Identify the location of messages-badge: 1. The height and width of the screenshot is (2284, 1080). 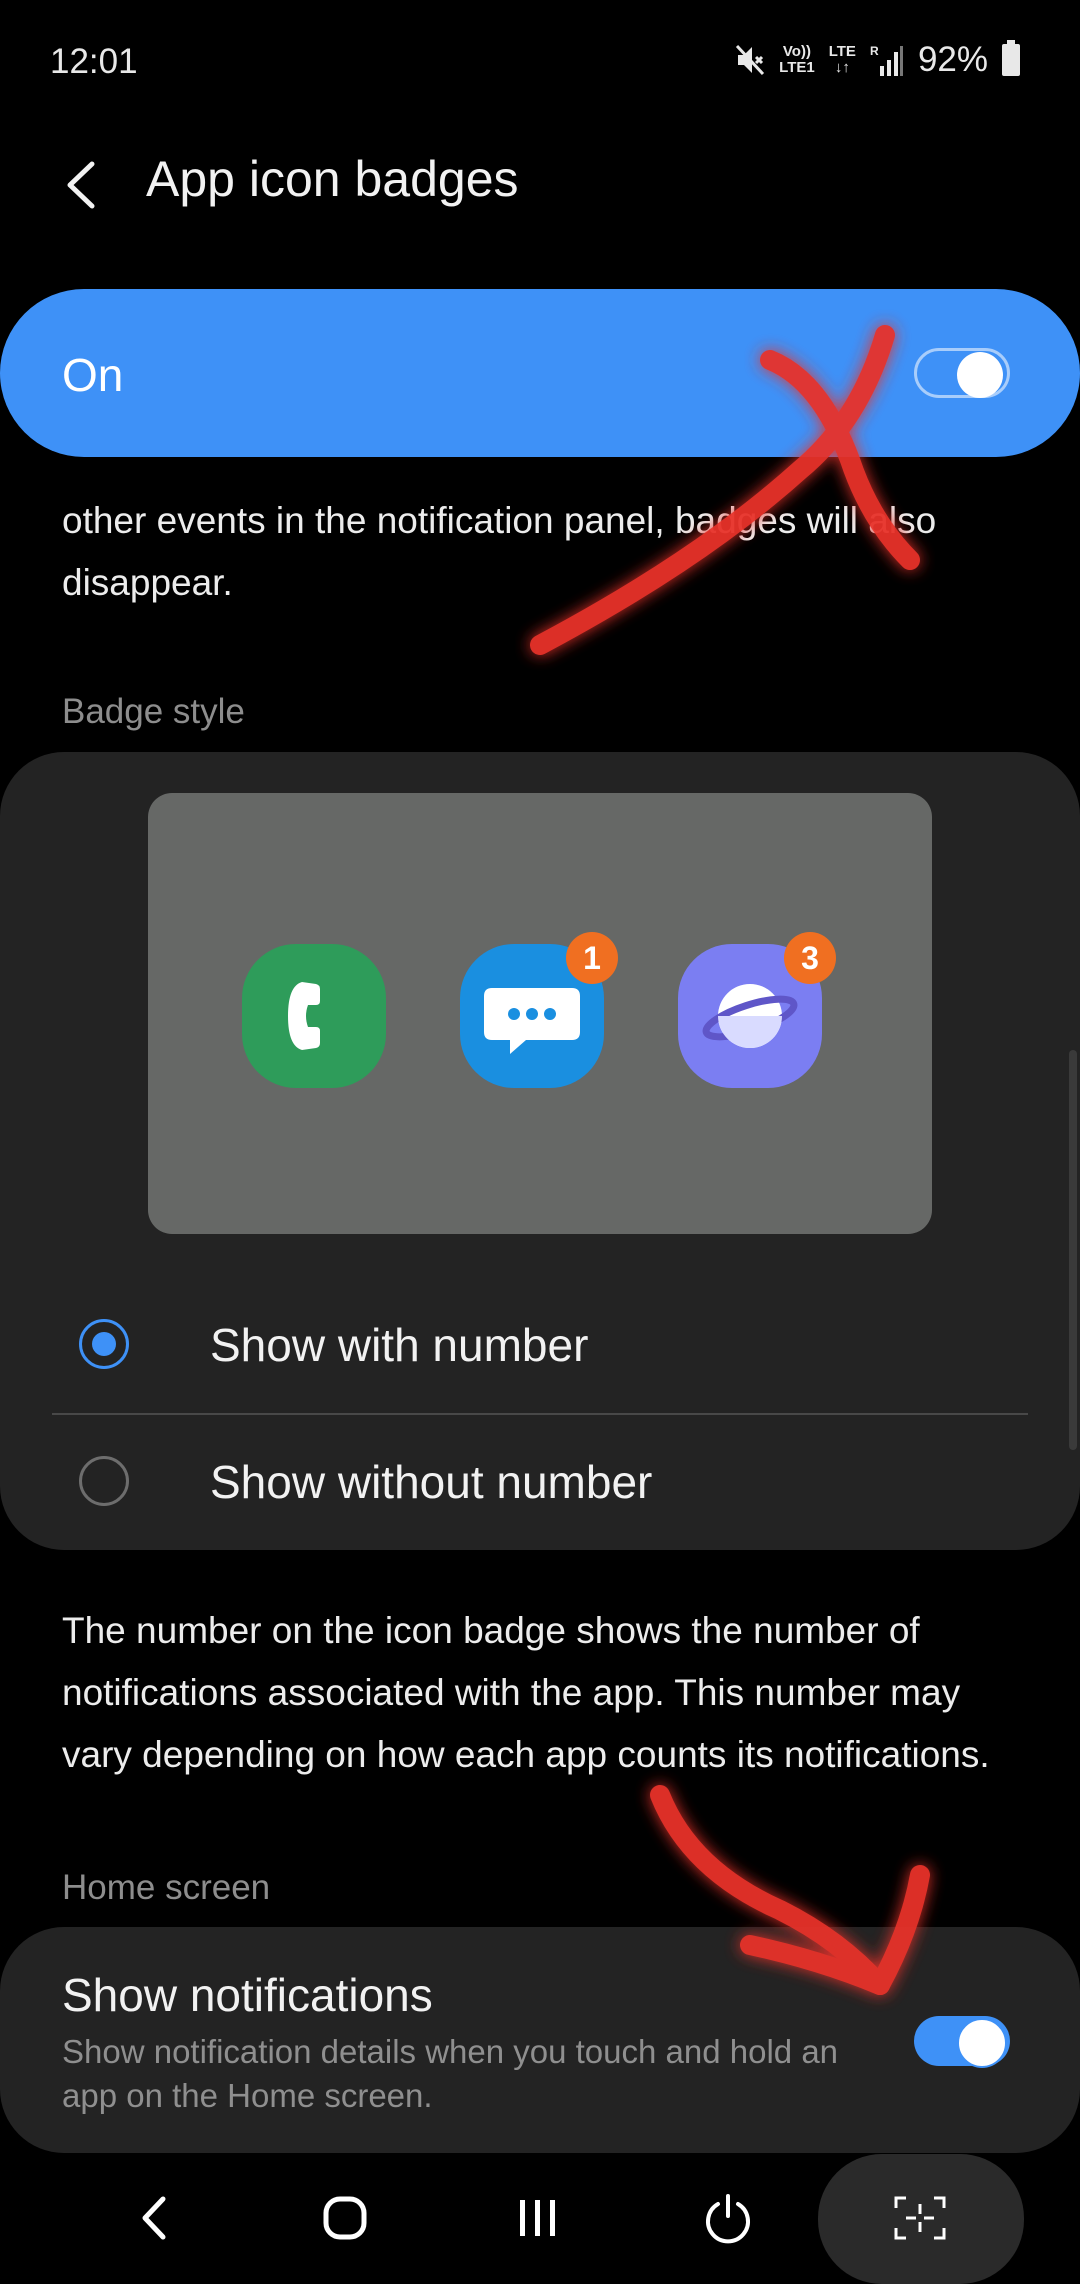
(592, 958).